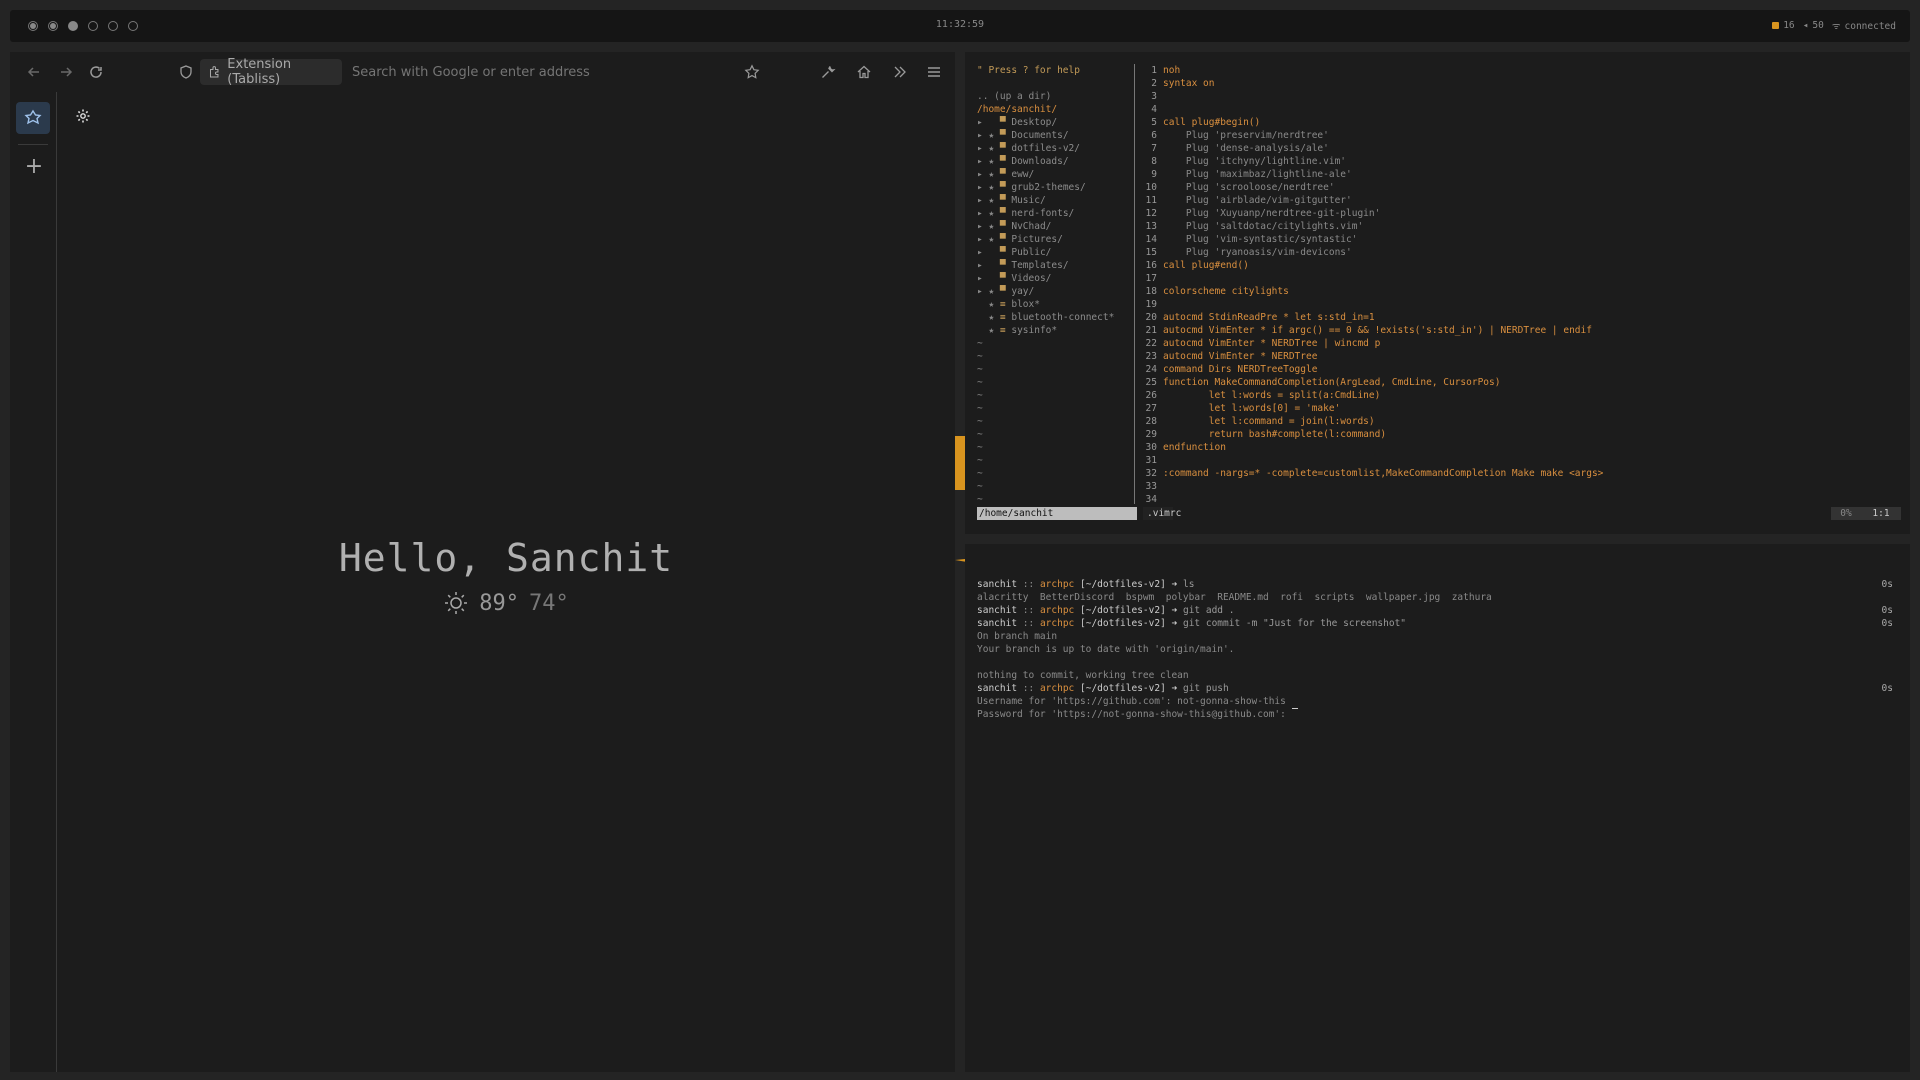 The height and width of the screenshot is (1080, 1920). I want to click on bookmark-button, so click(752, 72).